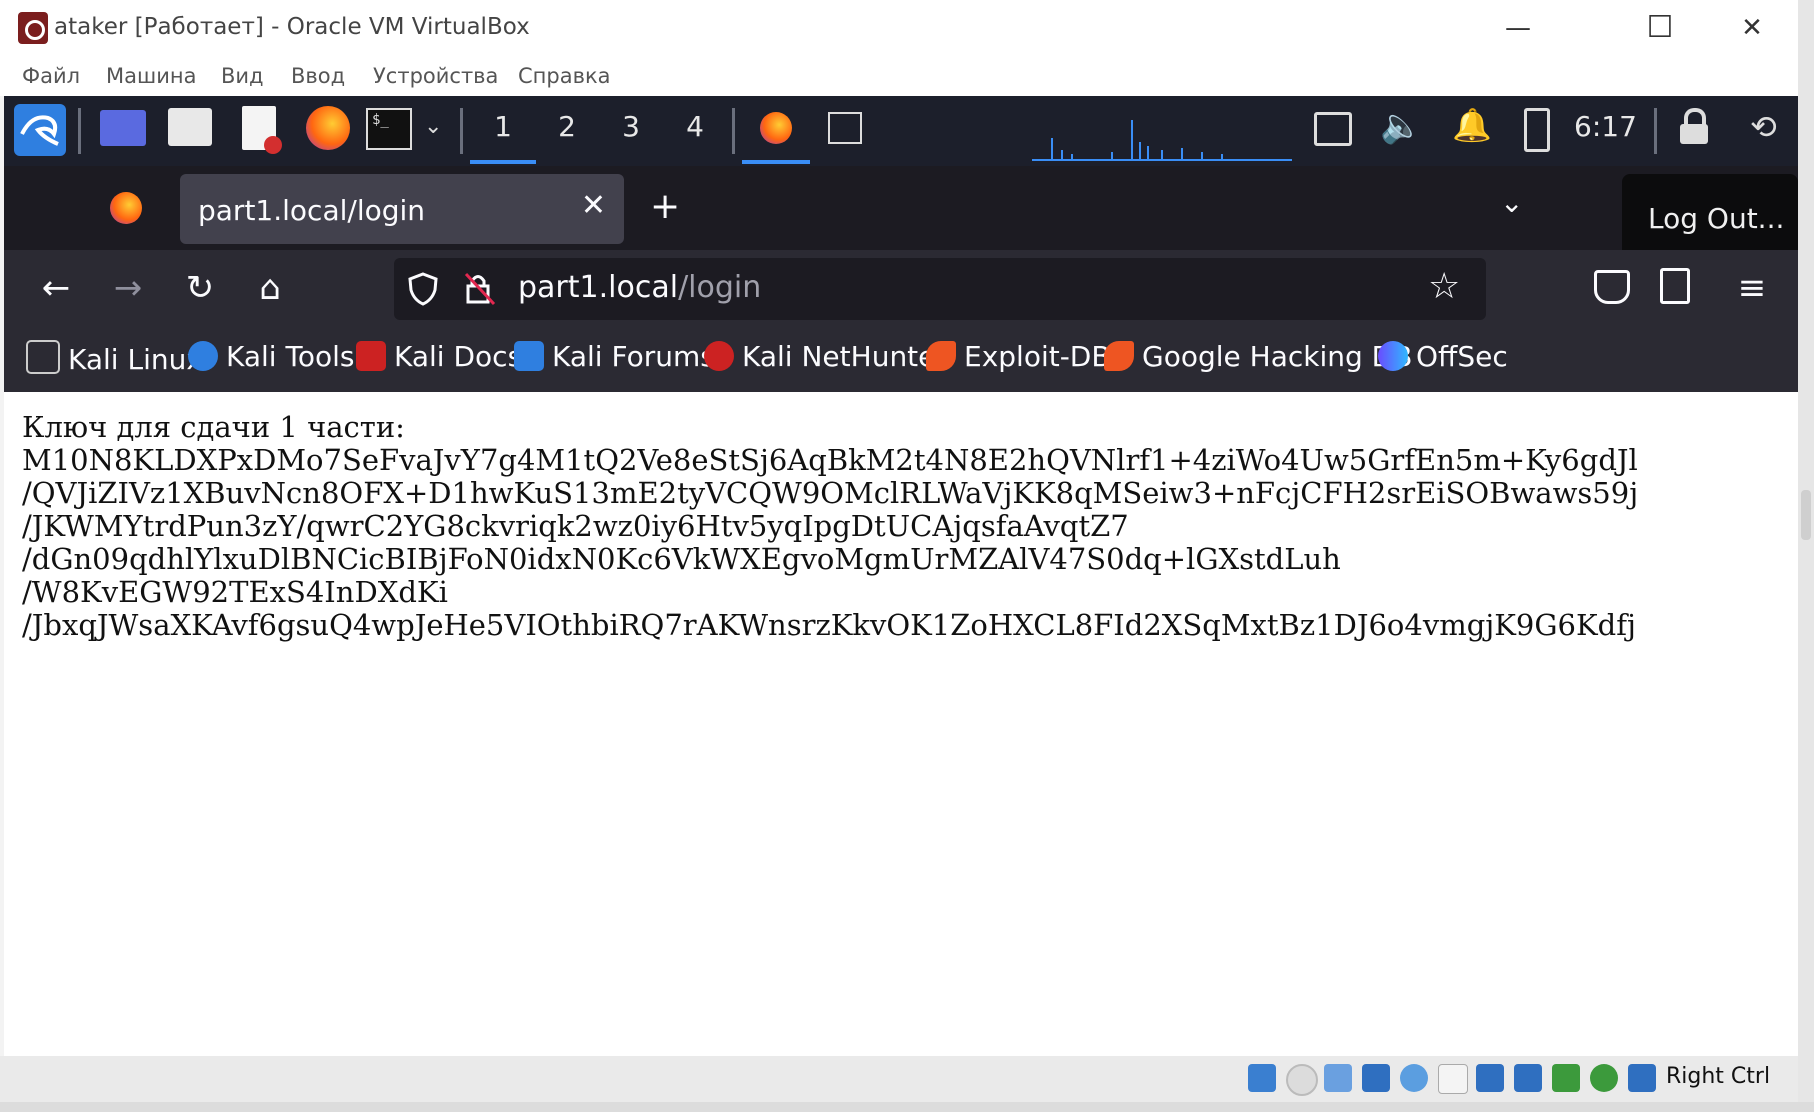 The width and height of the screenshot is (1814, 1112). I want to click on network-adapter-icon, so click(1376, 1078).